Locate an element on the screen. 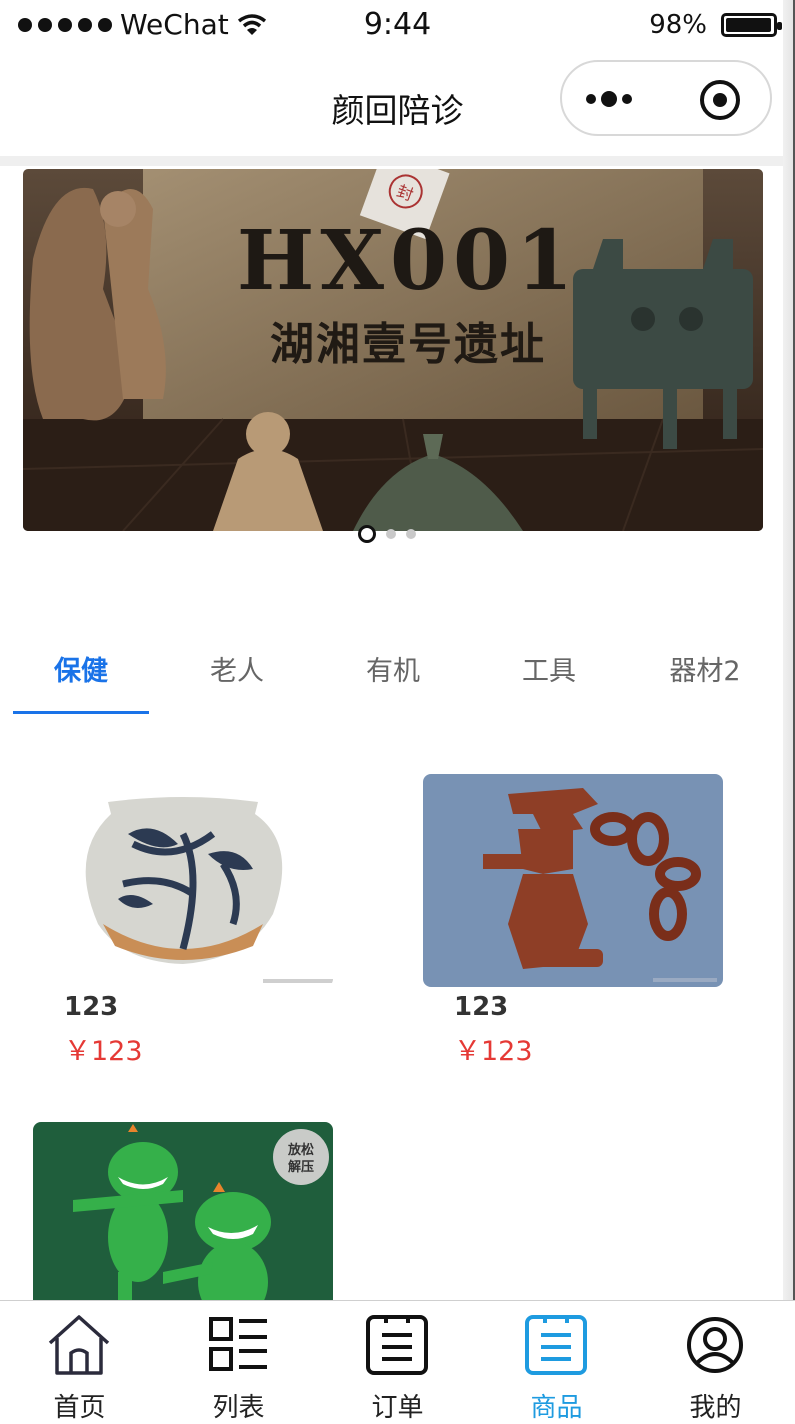  category-tabs: 保健 老人 有机 工具 器材2 is located at coordinates (391, 675).